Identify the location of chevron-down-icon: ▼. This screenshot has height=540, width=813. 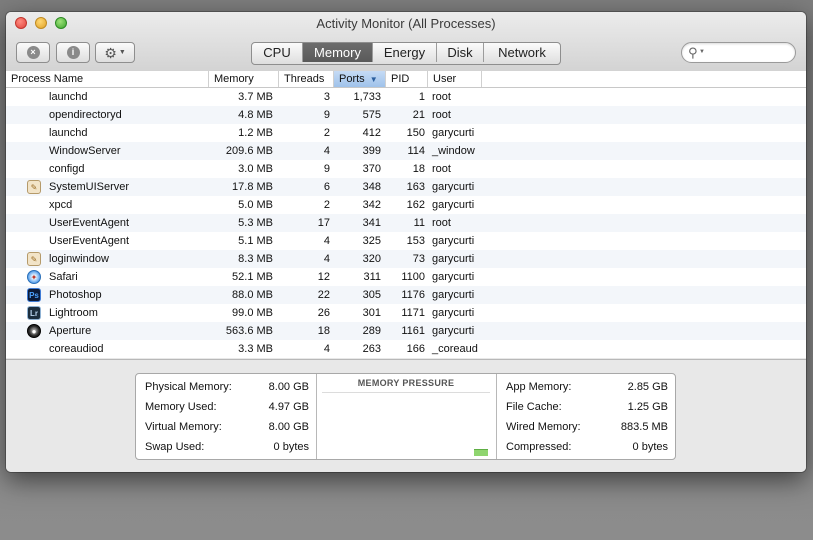
(122, 52).